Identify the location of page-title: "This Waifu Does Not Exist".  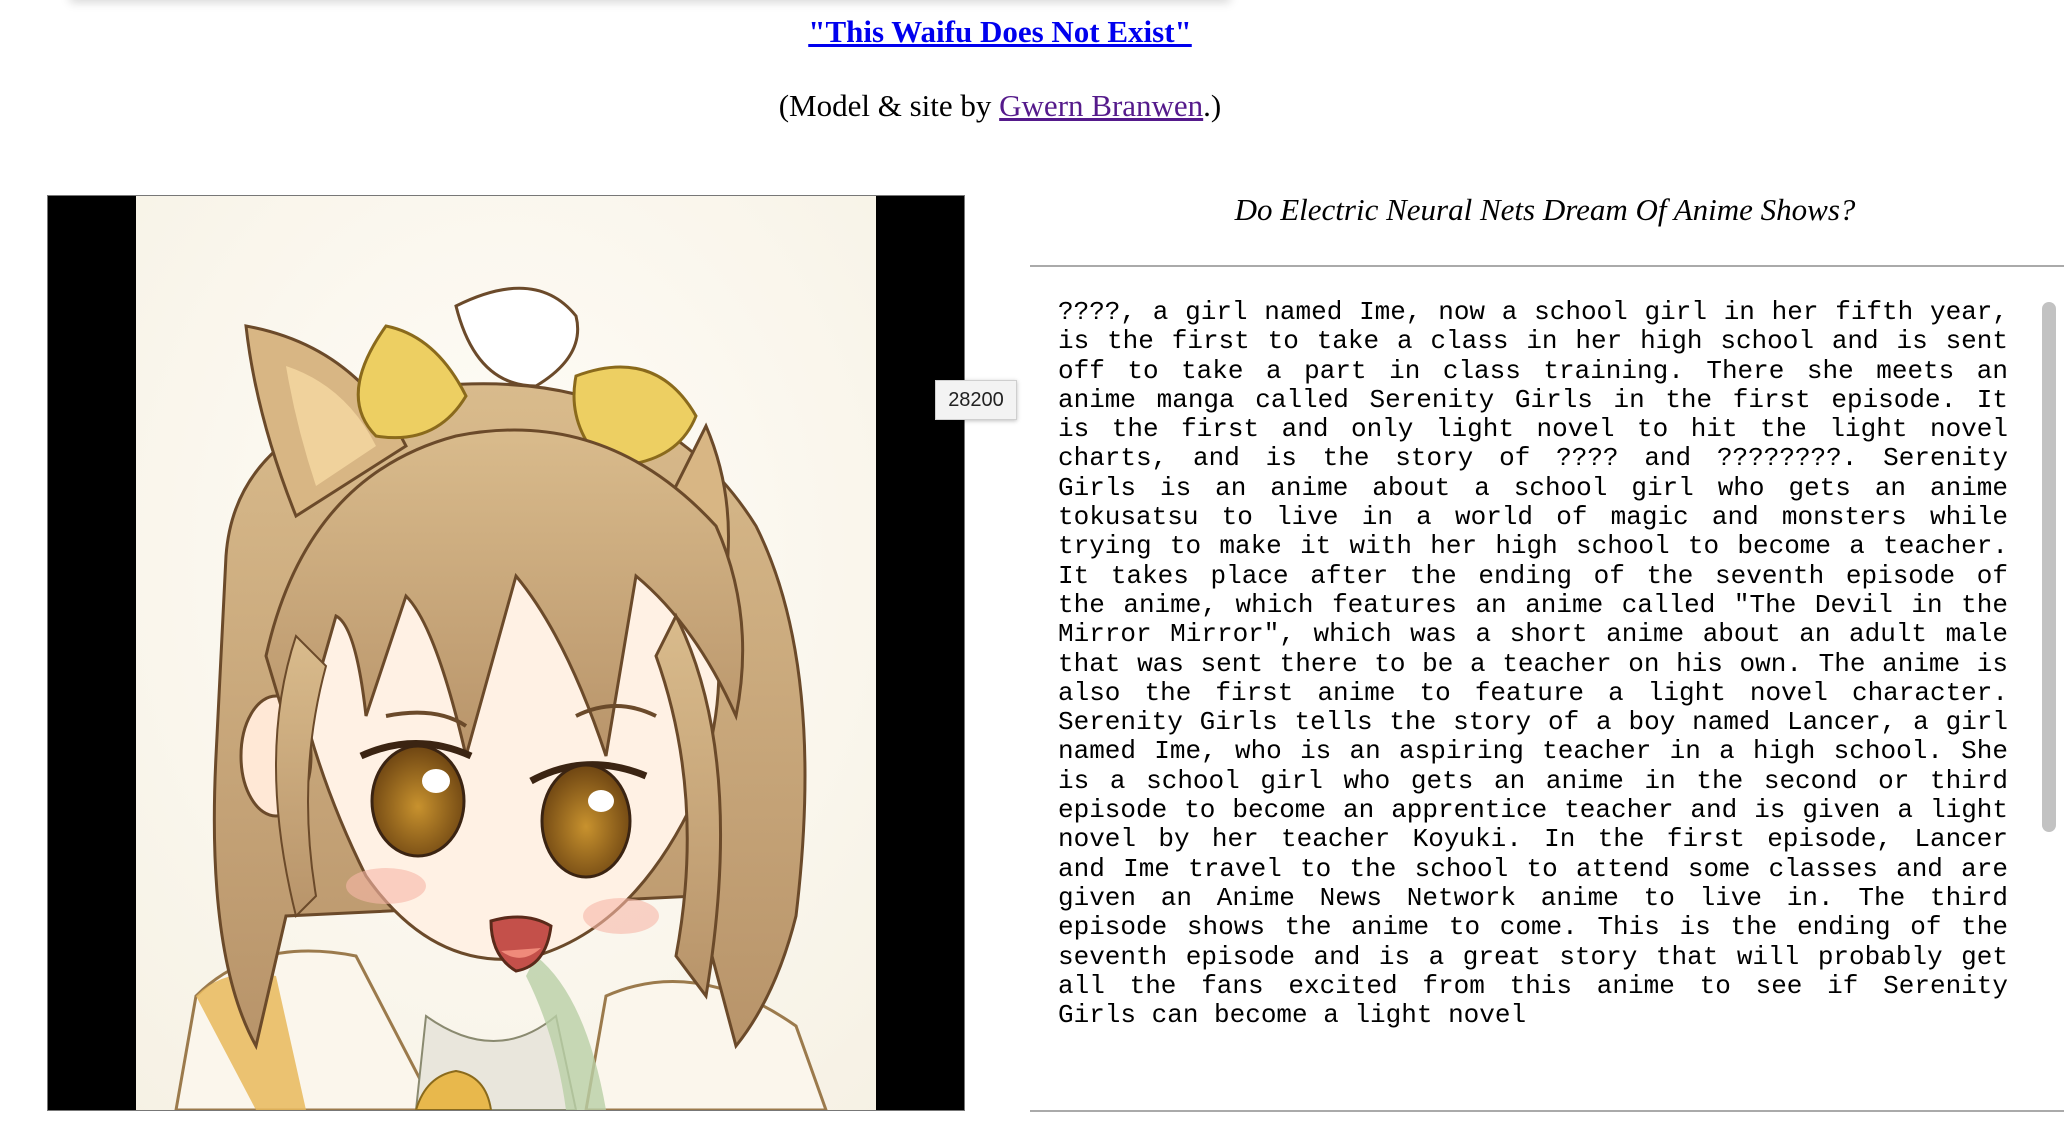
(1000, 32).